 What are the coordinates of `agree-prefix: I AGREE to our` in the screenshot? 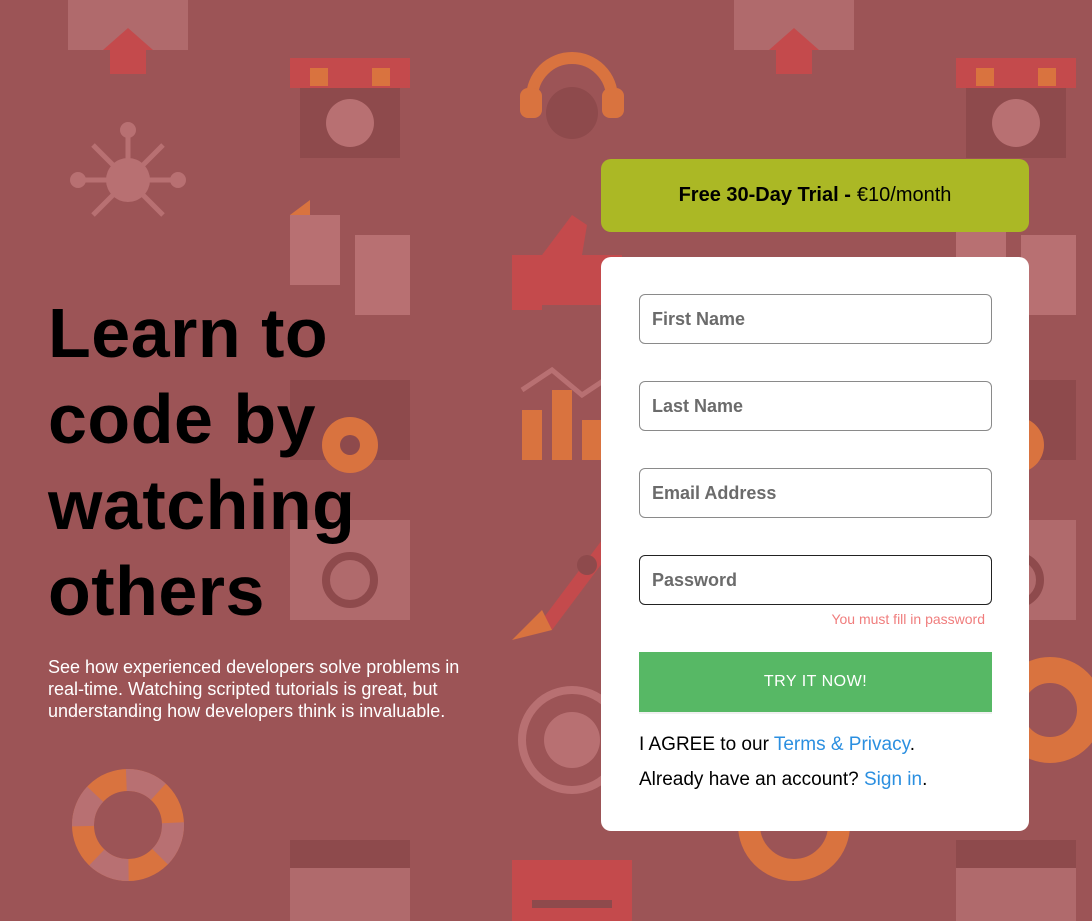 It's located at (704, 744).